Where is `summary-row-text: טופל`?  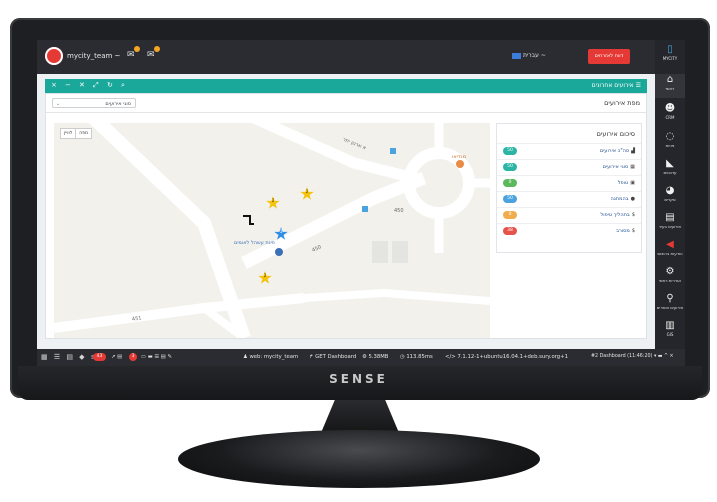 summary-row-text: טופל is located at coordinates (623, 183).